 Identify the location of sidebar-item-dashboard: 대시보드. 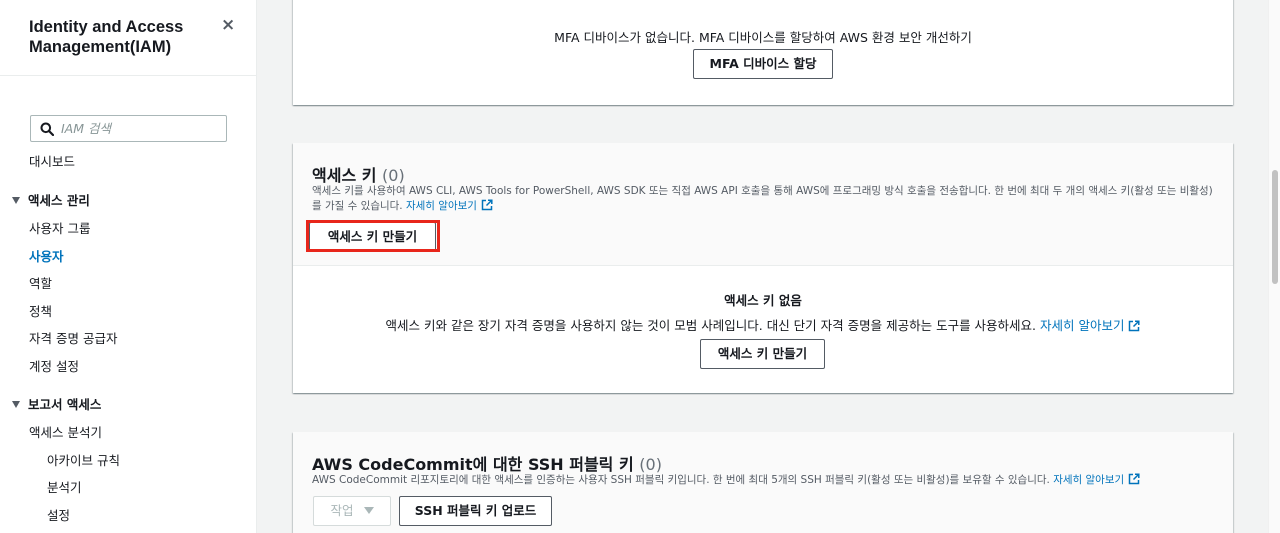
(52, 160).